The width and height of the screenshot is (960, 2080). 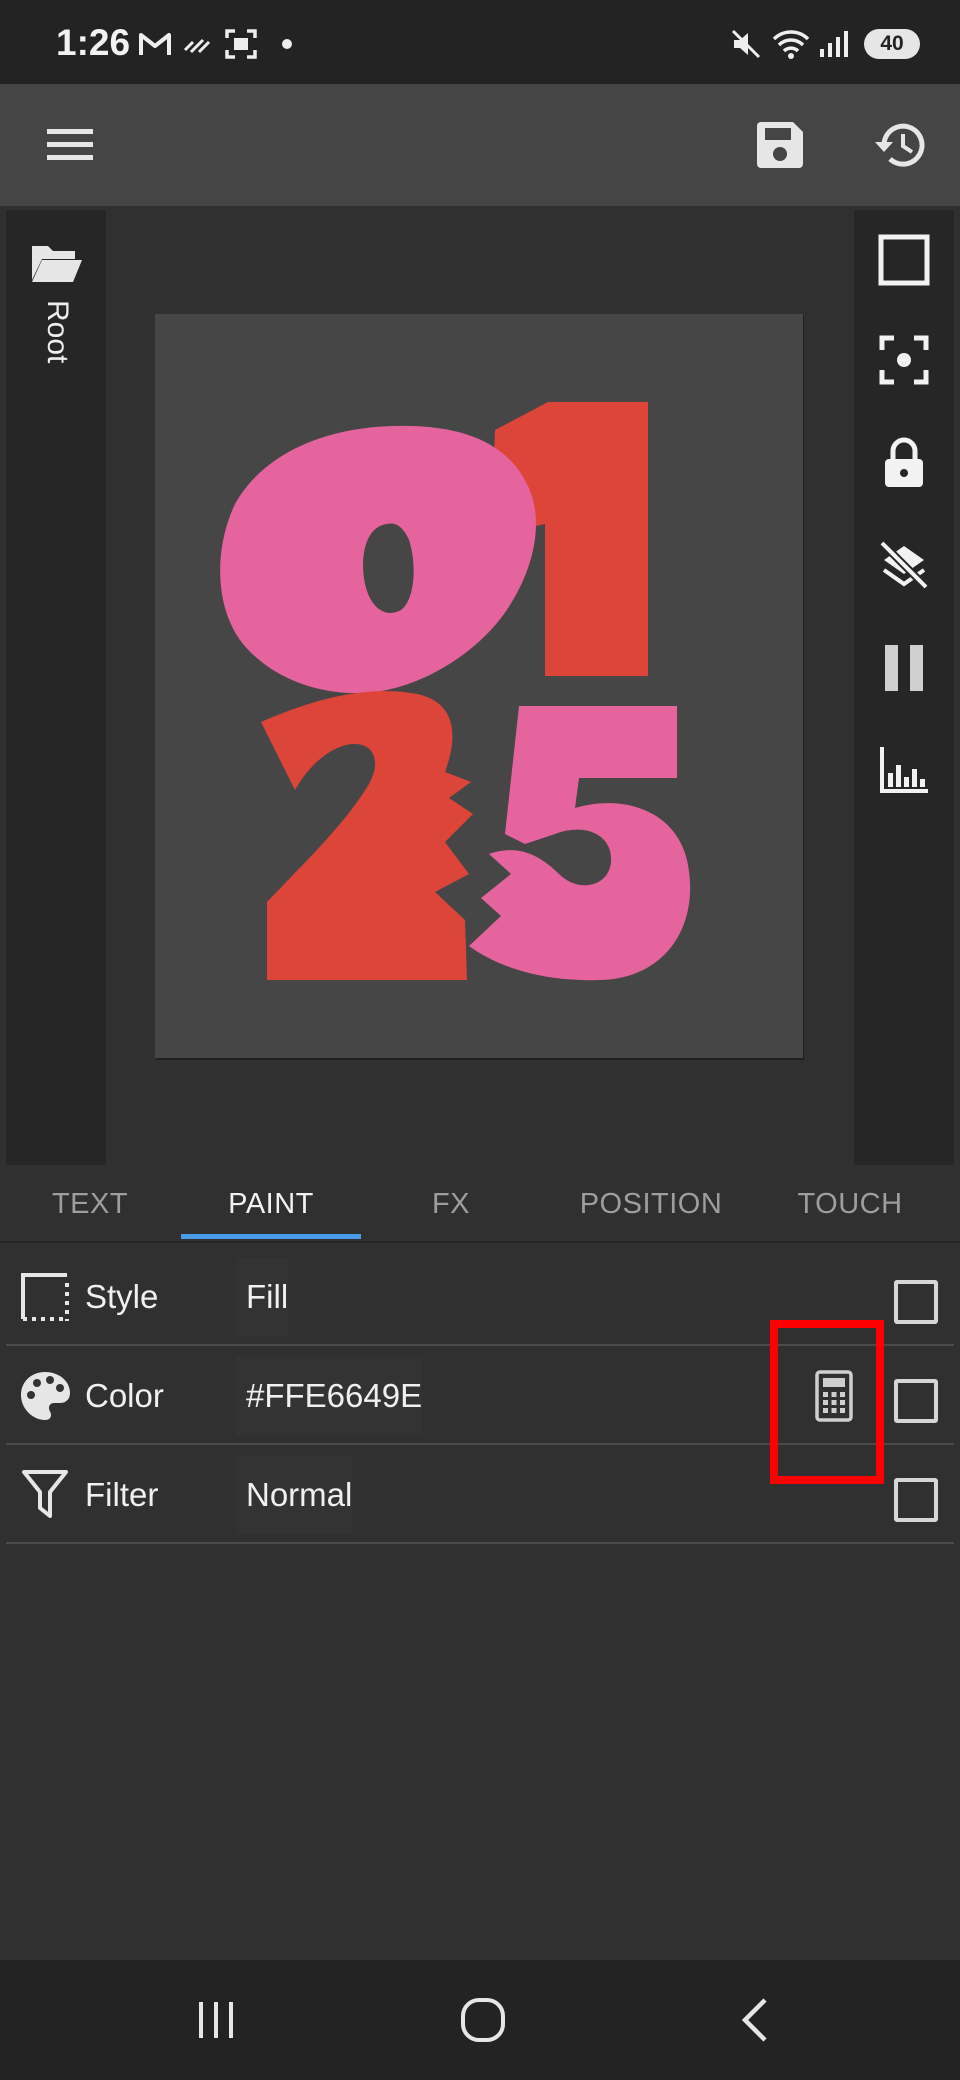 I want to click on home-icon, so click(x=483, y=2020).